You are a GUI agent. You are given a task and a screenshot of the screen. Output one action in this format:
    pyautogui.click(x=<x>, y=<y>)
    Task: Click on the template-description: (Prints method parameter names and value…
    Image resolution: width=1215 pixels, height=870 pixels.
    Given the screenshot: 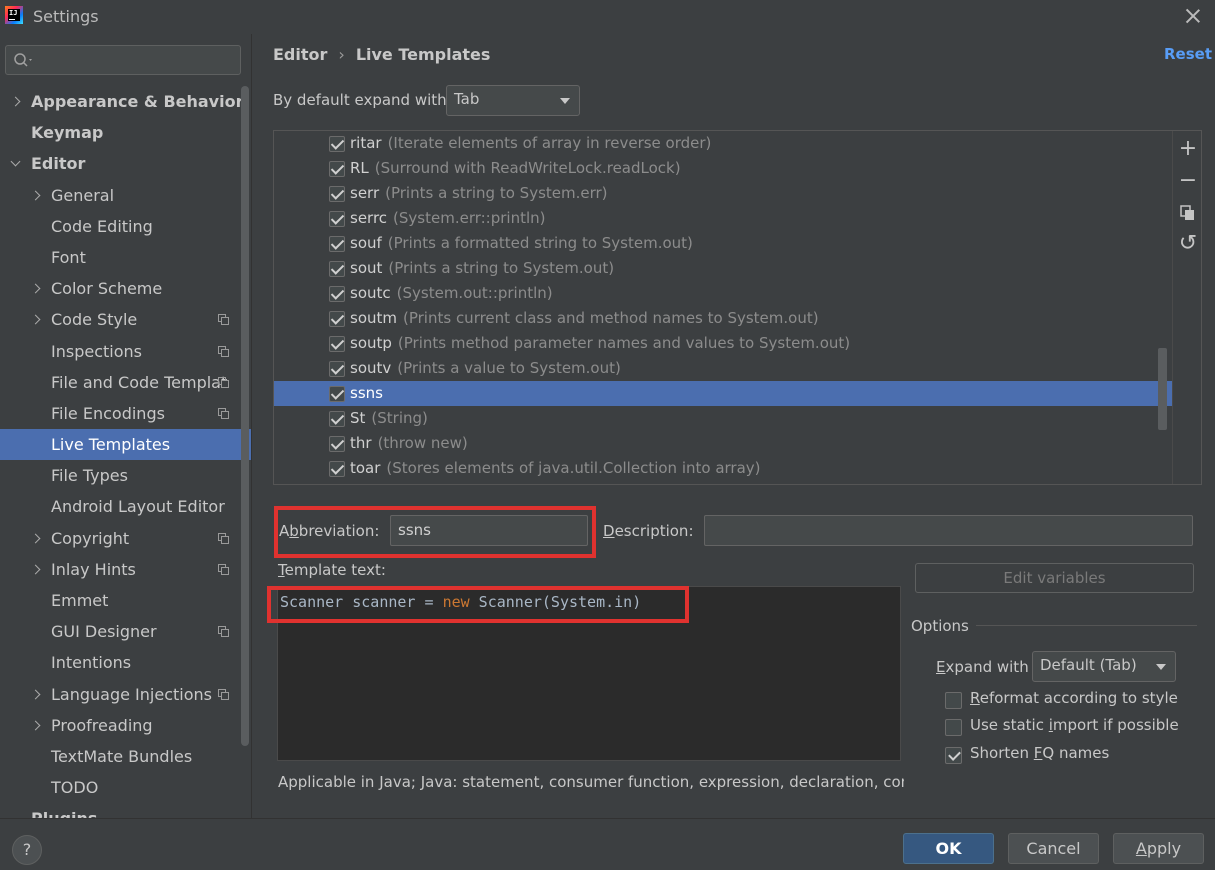 What is the action you would take?
    pyautogui.click(x=624, y=343)
    